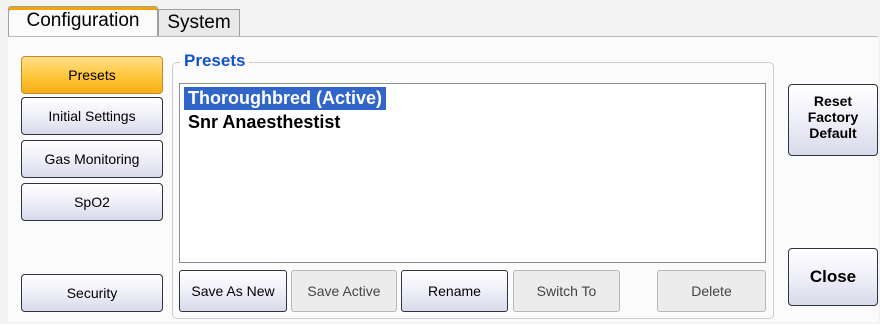 Image resolution: width=880 pixels, height=324 pixels. I want to click on sidebar-item-gas-monitoring: Gas Monitoring, so click(92, 159).